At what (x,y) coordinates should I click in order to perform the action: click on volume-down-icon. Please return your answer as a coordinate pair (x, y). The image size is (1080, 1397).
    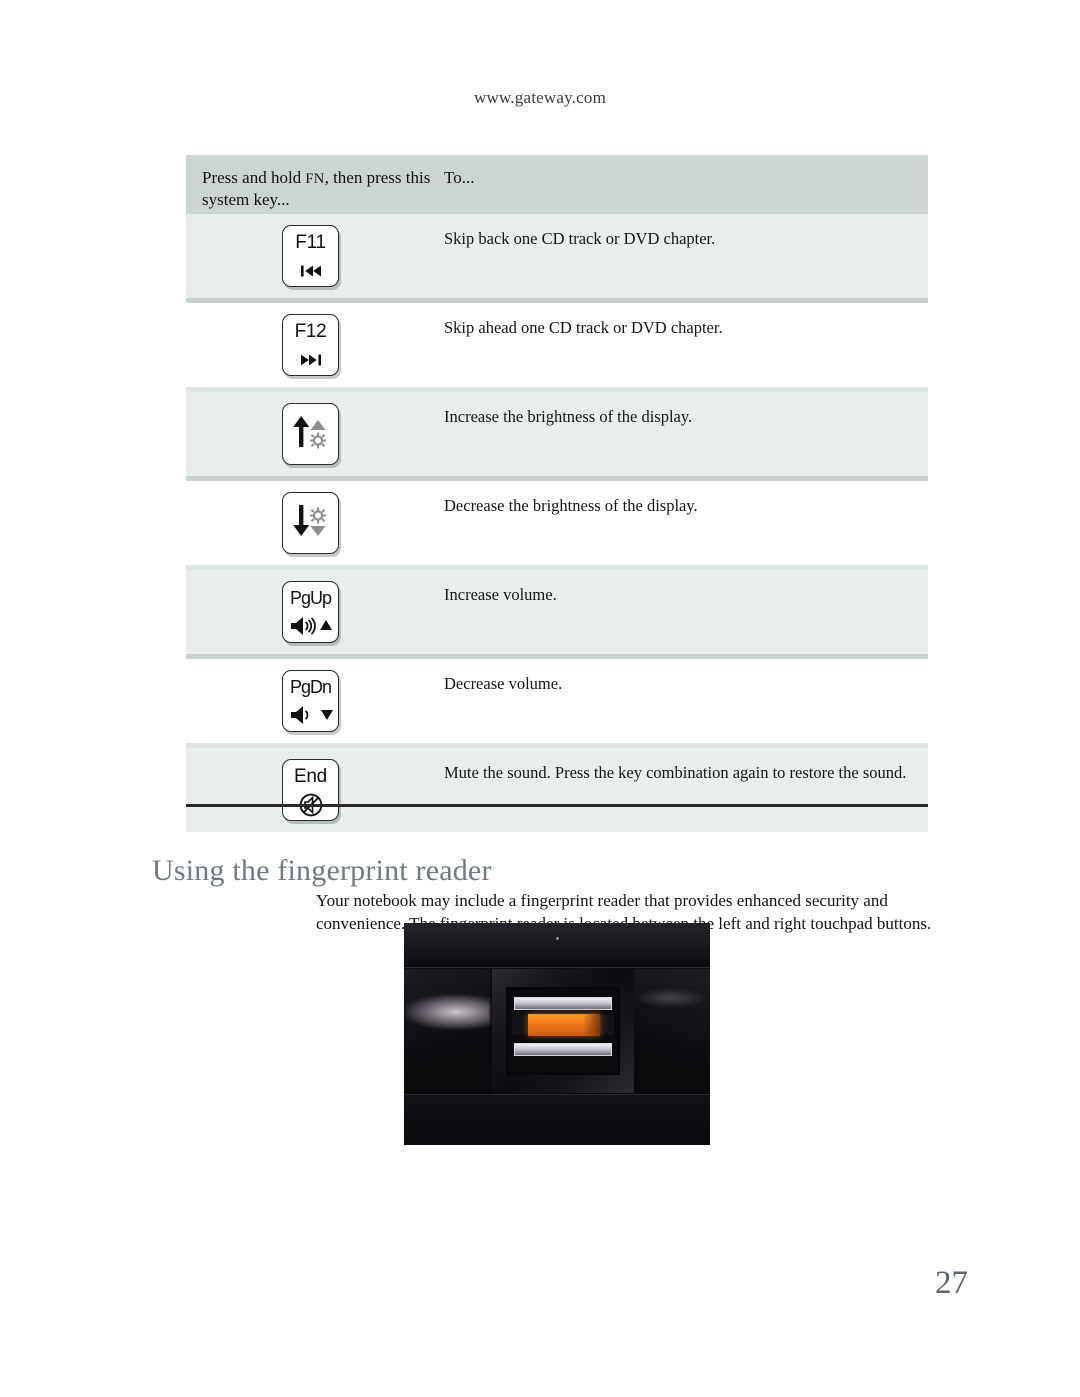
    Looking at the image, I should click on (311, 715).